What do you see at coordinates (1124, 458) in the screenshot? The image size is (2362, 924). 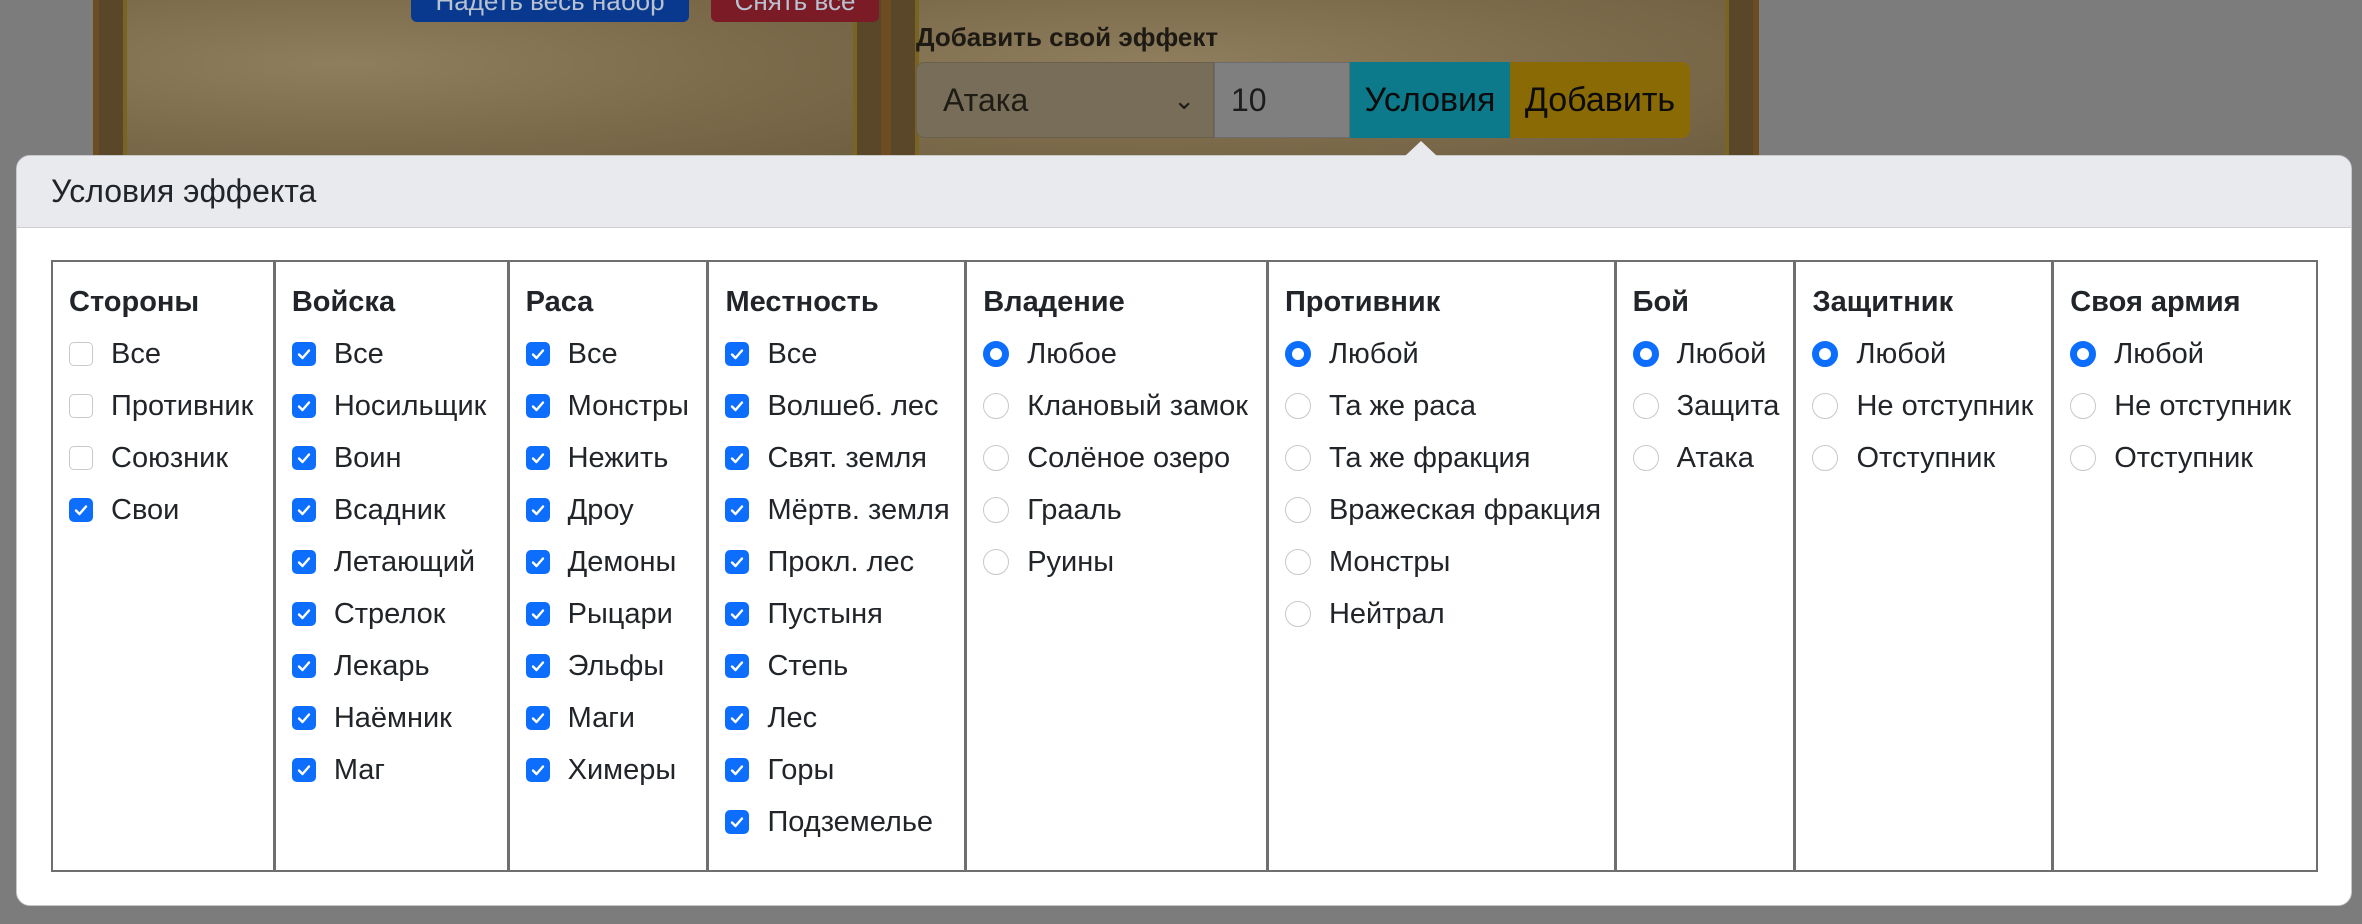 I see `radio-option: Солёное озеро` at bounding box center [1124, 458].